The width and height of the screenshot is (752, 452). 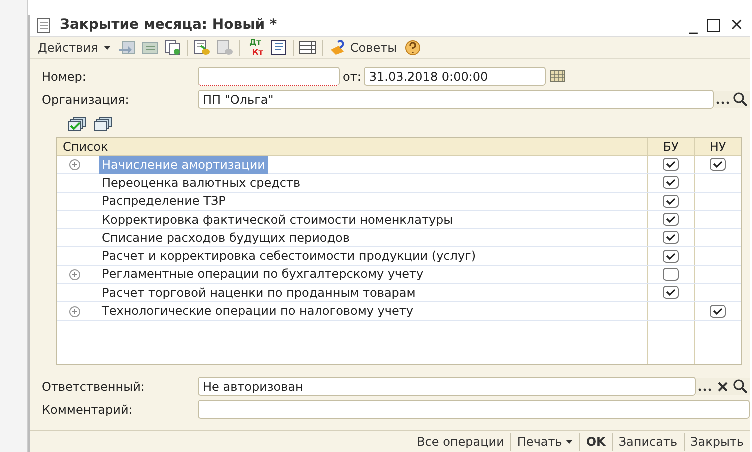 What do you see at coordinates (279, 48) in the screenshot?
I see `report-icon` at bounding box center [279, 48].